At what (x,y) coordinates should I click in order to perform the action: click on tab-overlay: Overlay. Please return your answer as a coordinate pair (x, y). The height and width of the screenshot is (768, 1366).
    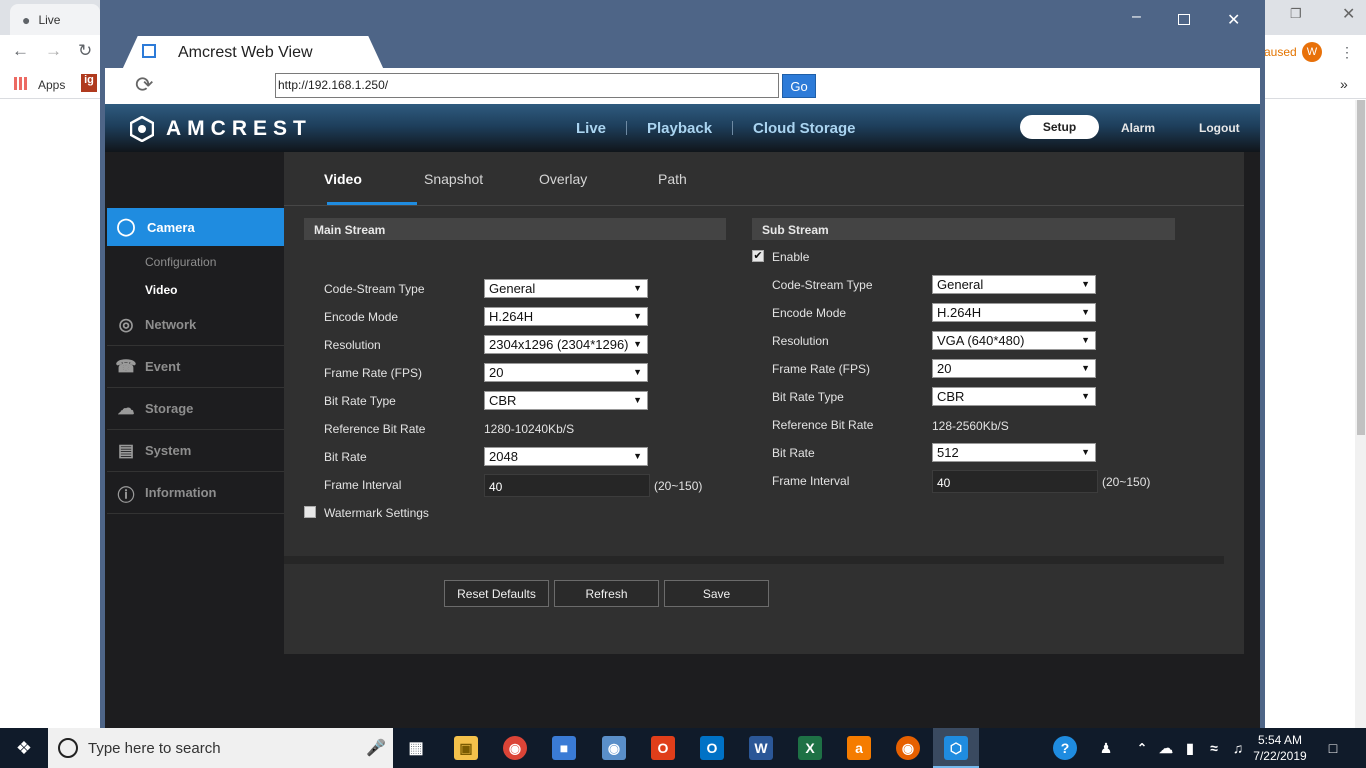
    Looking at the image, I should click on (563, 179).